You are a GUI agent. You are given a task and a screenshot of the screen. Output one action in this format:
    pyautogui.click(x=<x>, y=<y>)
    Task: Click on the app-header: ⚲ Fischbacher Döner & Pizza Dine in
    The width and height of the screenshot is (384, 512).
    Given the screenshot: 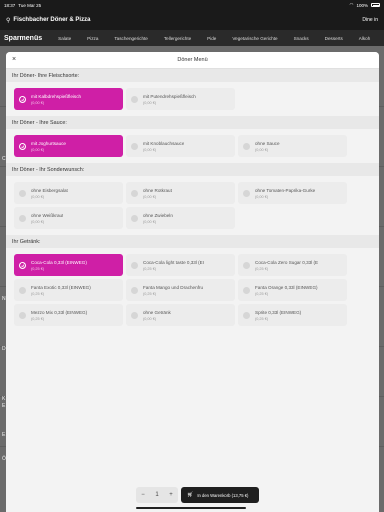 What is the action you would take?
    pyautogui.click(x=192, y=20)
    